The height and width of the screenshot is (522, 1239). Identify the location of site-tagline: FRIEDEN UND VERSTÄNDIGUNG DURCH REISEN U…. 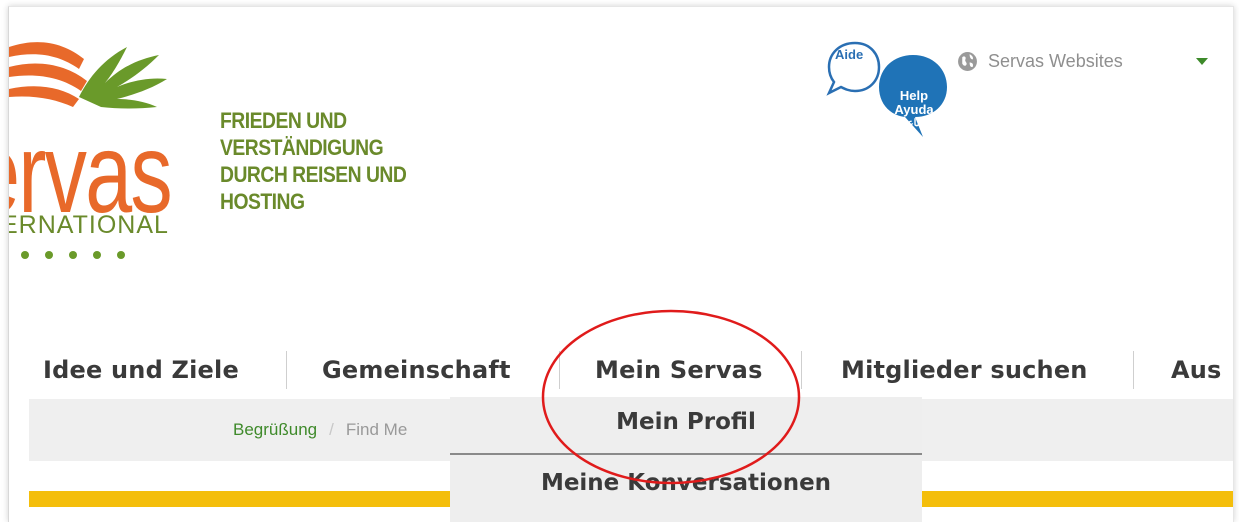
(313, 161).